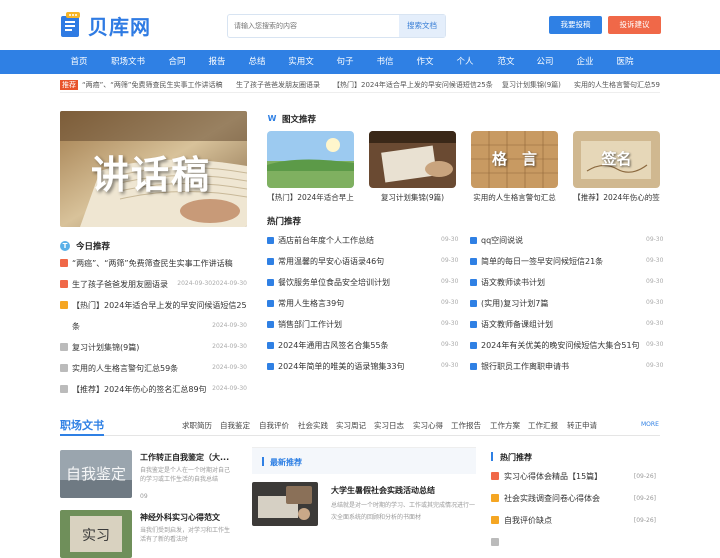  I want to click on search-button: 搜索文档, so click(422, 26).